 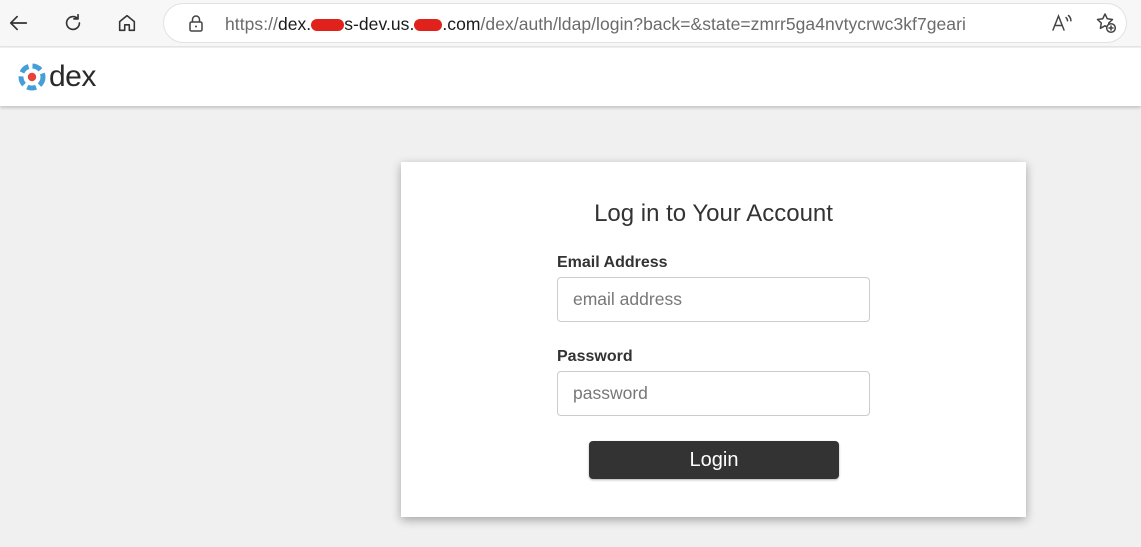 I want to click on back-button, so click(x=19, y=23).